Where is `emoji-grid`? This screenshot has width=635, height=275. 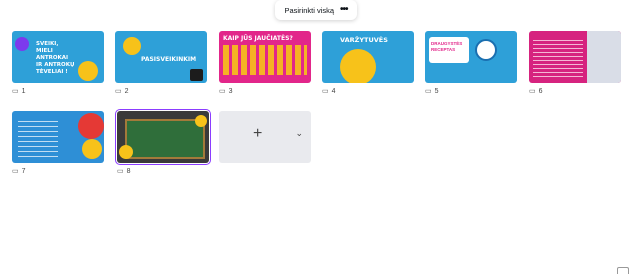 emoji-grid is located at coordinates (265, 60).